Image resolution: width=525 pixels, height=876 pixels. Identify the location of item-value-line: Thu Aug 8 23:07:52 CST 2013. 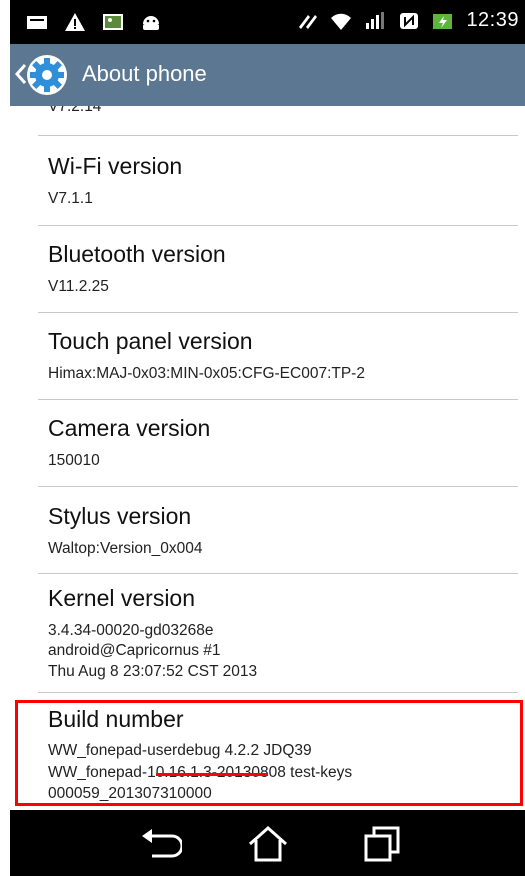
(153, 671).